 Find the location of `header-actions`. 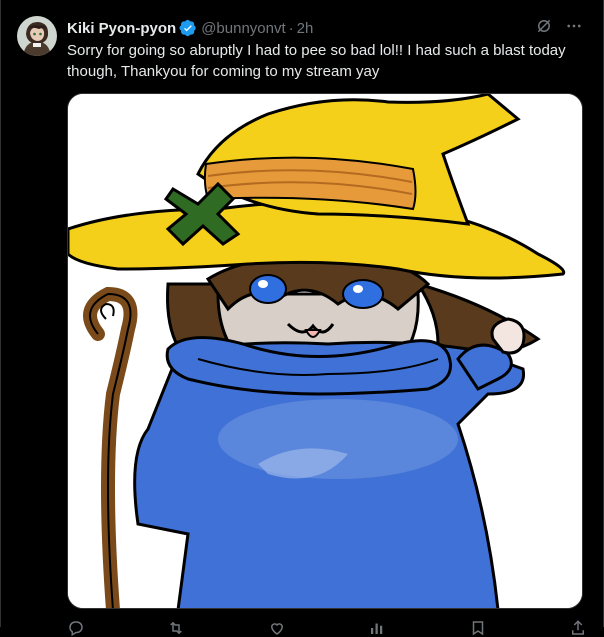

header-actions is located at coordinates (559, 26).